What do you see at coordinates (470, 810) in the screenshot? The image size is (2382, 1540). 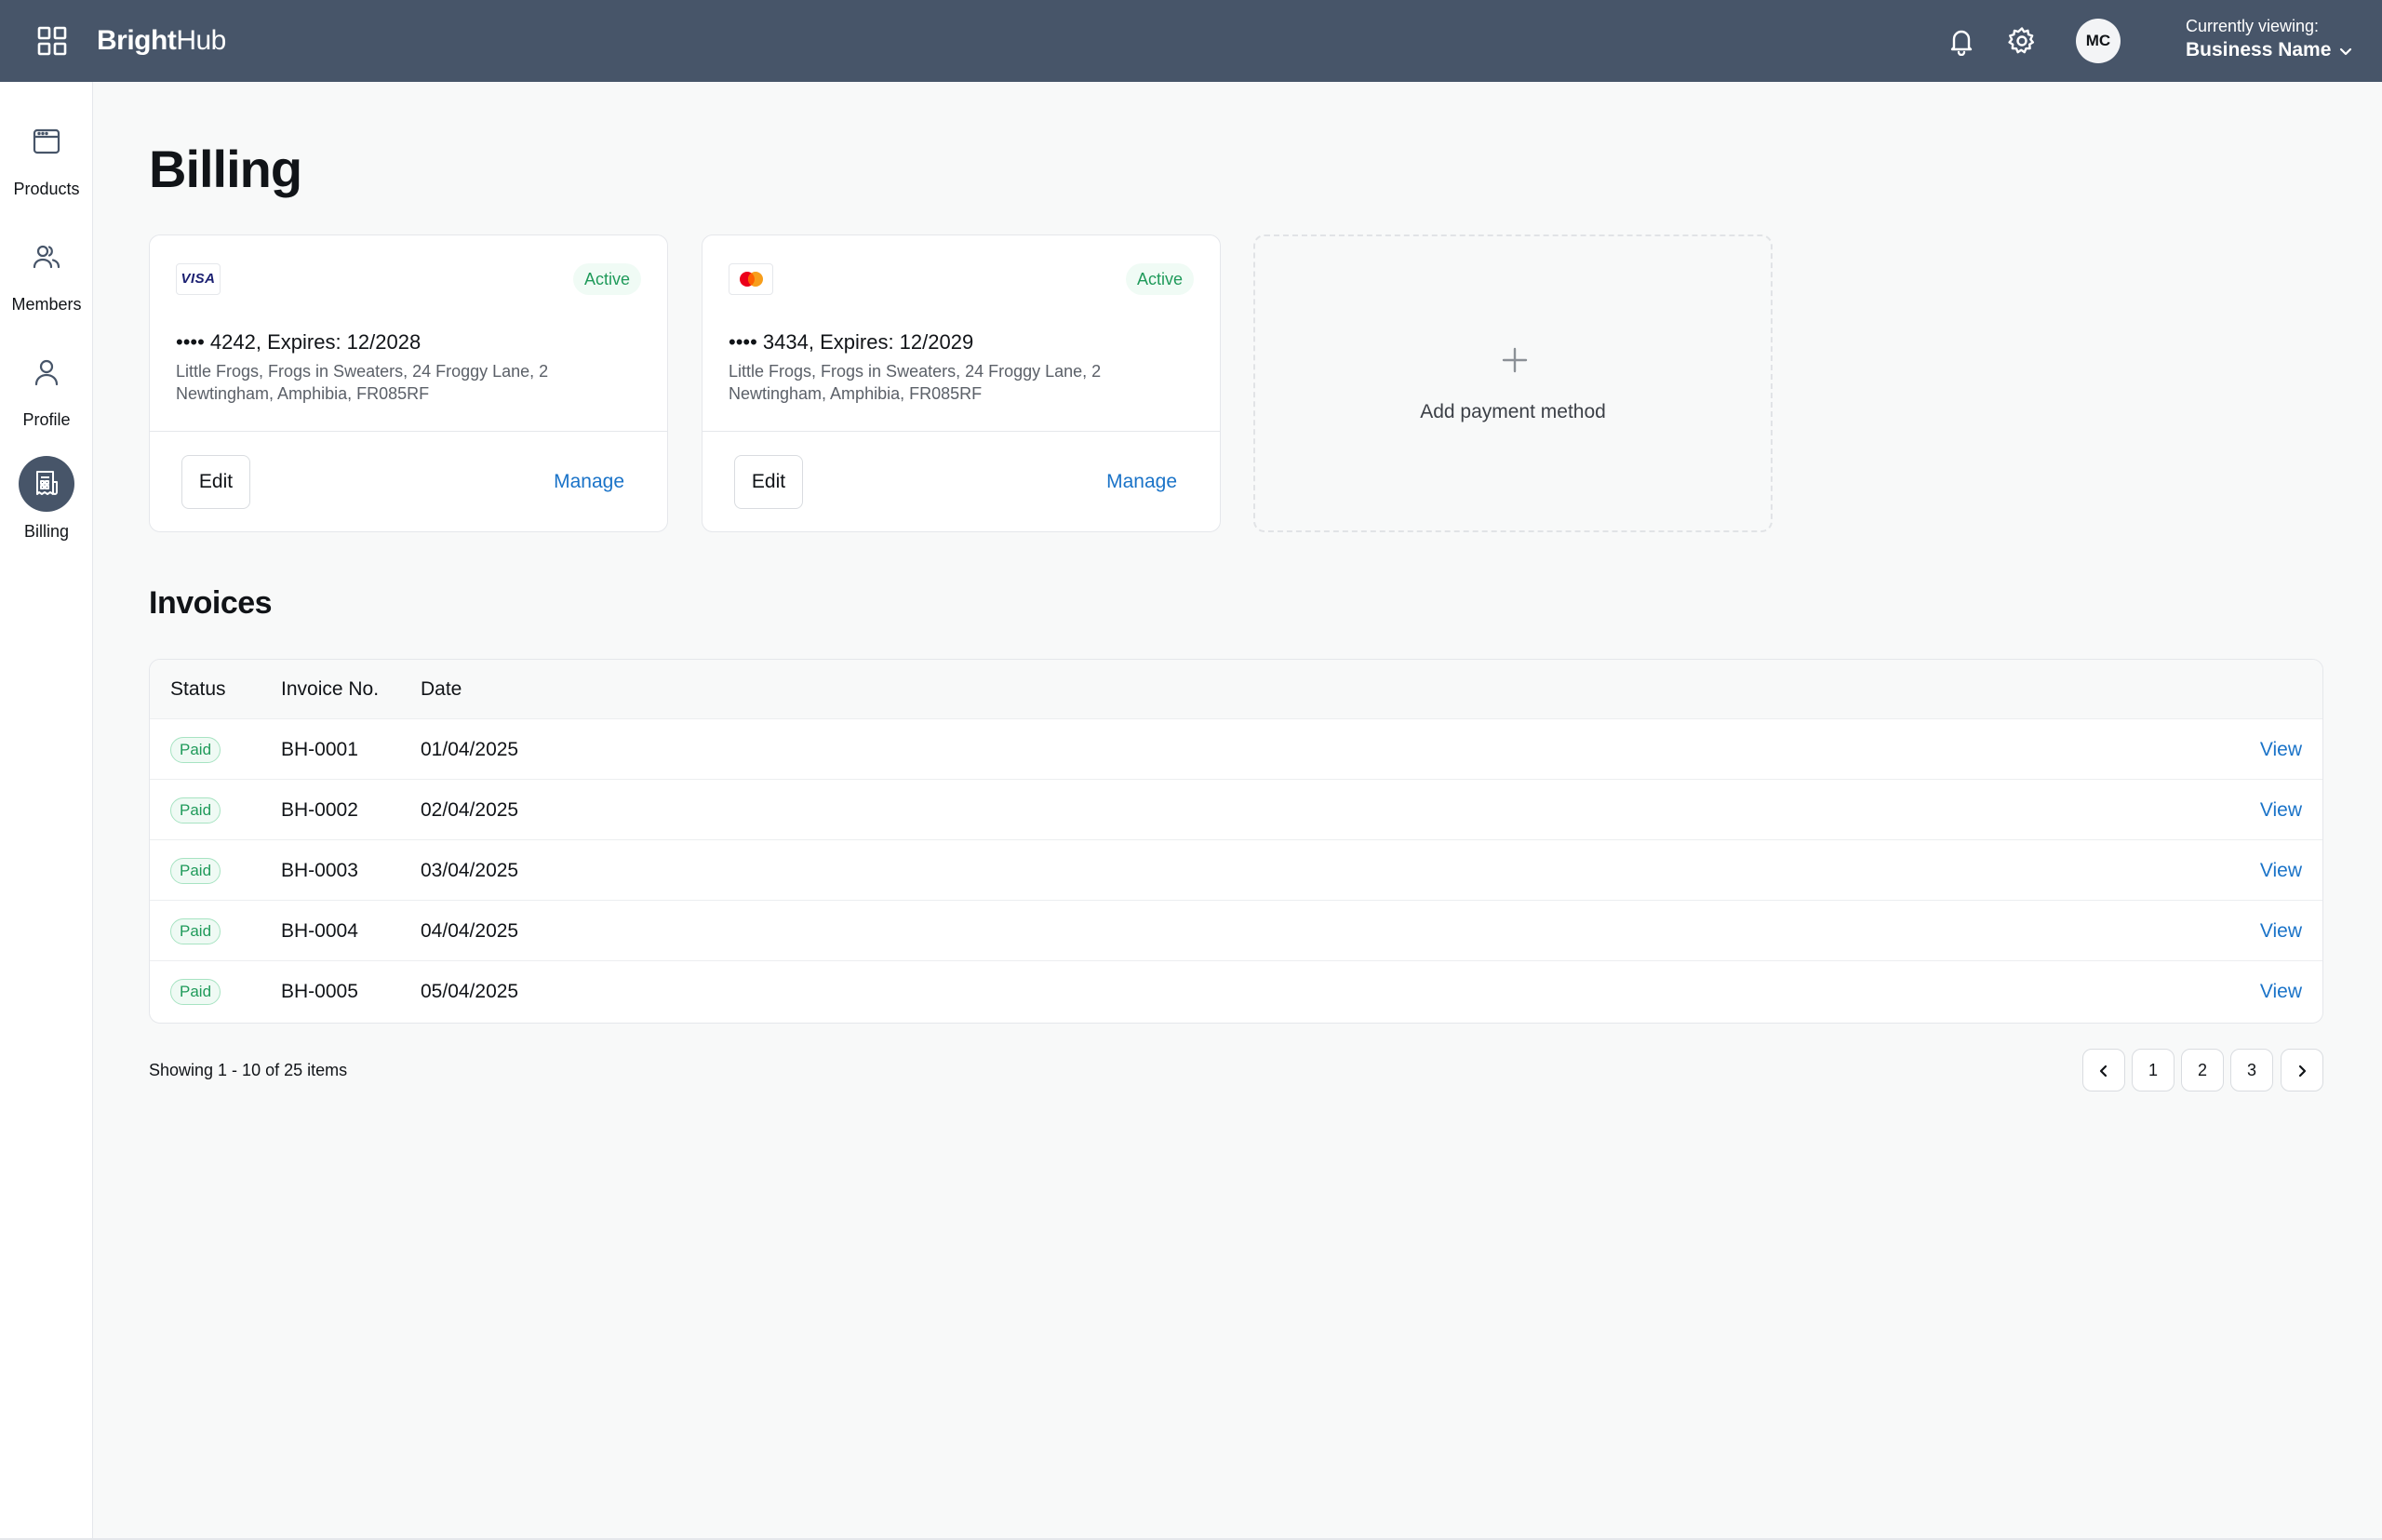 I see `invoice-date: 02/04/2025` at bounding box center [470, 810].